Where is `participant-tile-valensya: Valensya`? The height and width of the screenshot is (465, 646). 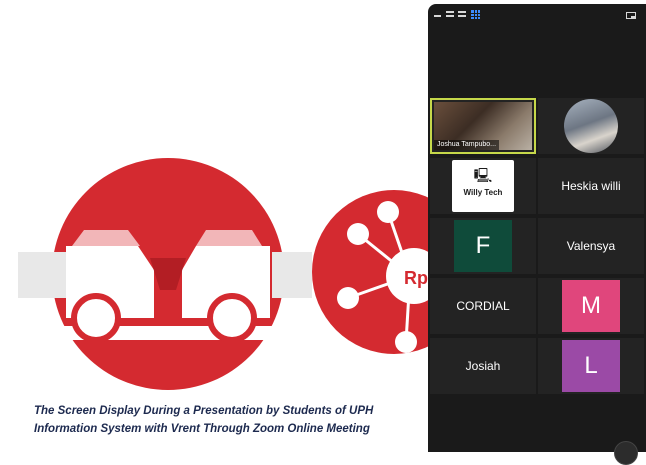
participant-tile-valensya: Valensya is located at coordinates (591, 246).